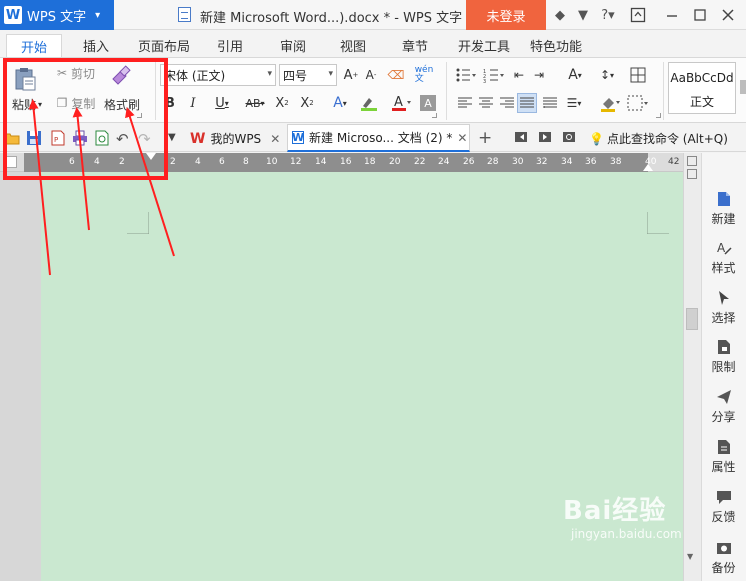  Describe the element at coordinates (518, 162) in the screenshot. I see `ruler-number: 30` at that location.